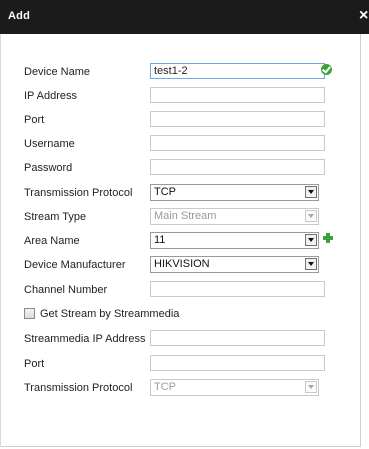 The width and height of the screenshot is (369, 449). I want to click on stream-type-label: Stream Type, so click(55, 217).